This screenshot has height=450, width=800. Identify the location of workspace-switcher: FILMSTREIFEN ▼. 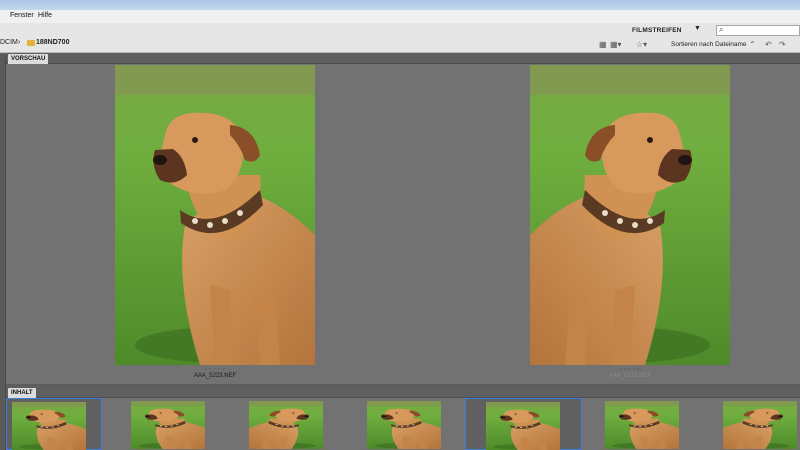
(661, 31).